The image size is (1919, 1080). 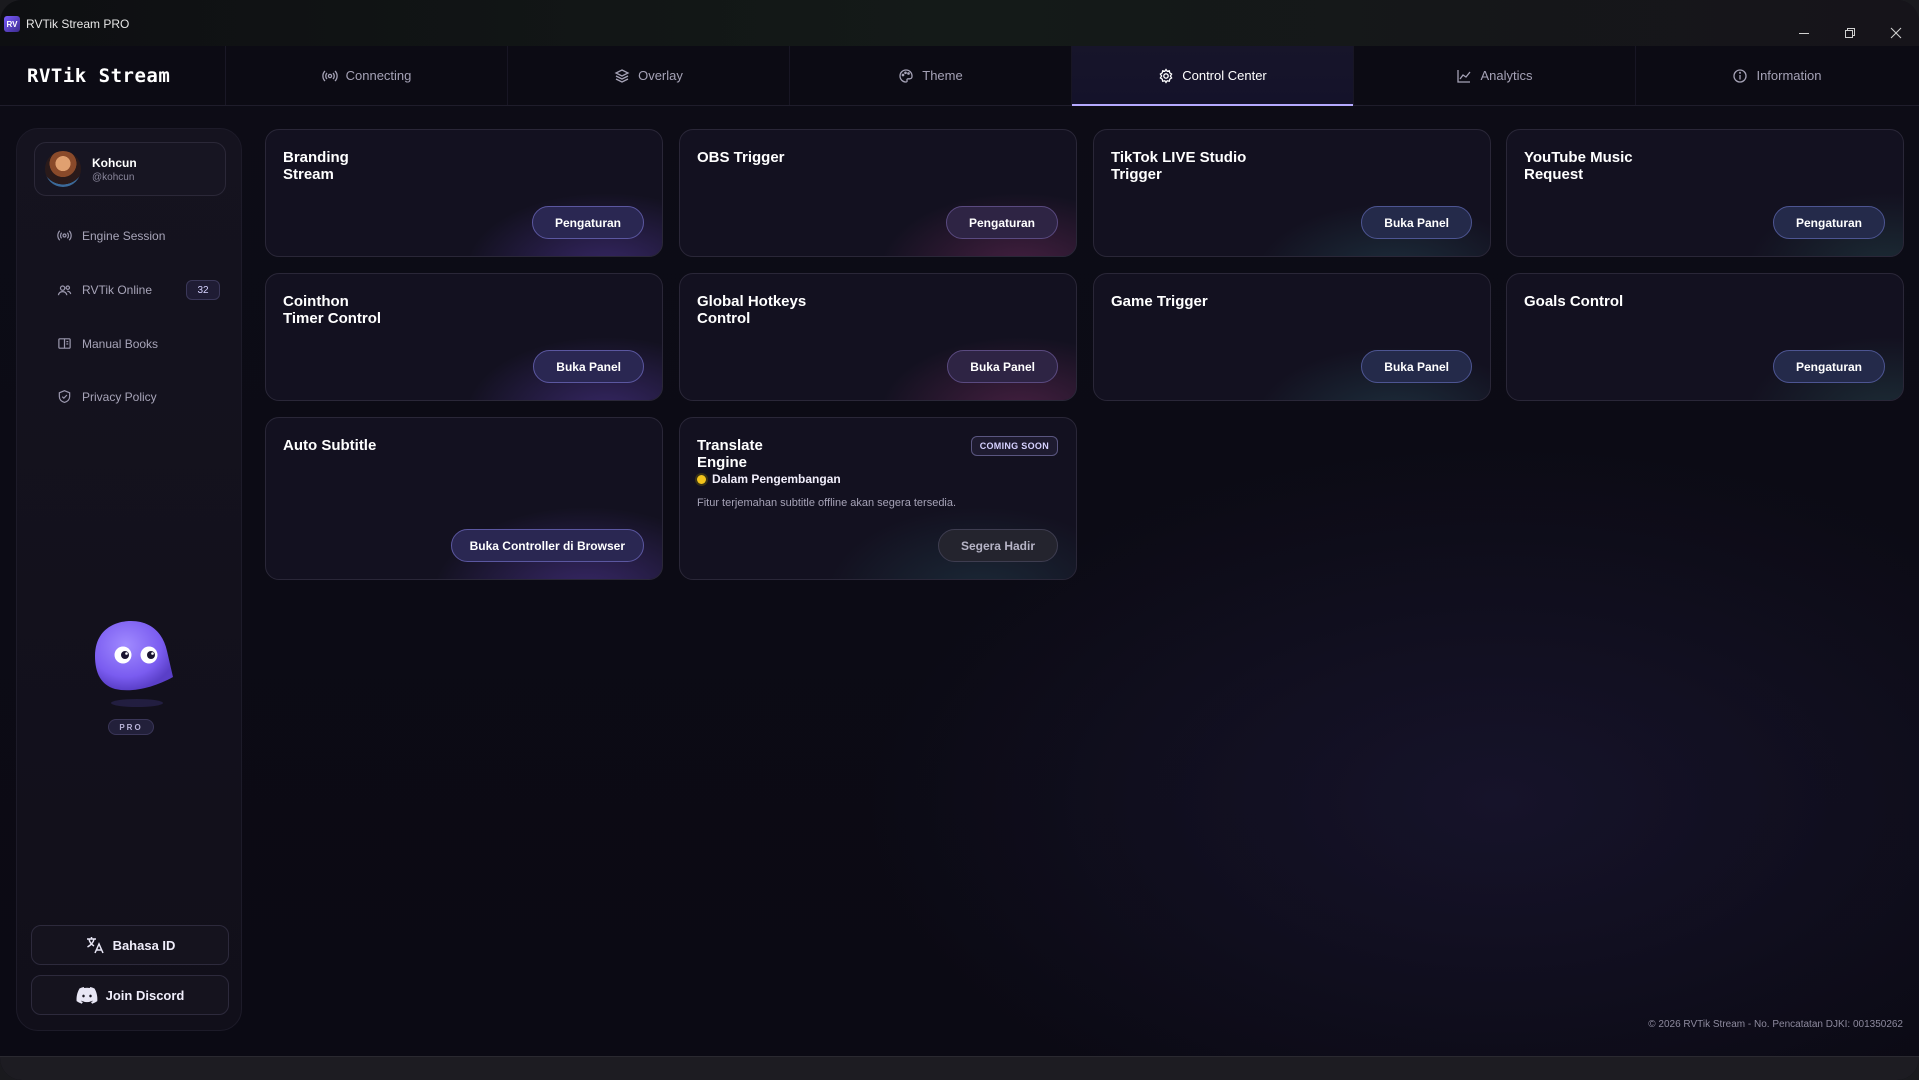 I want to click on sidebar-item-manual-books: Manual Books, so click(x=107, y=343).